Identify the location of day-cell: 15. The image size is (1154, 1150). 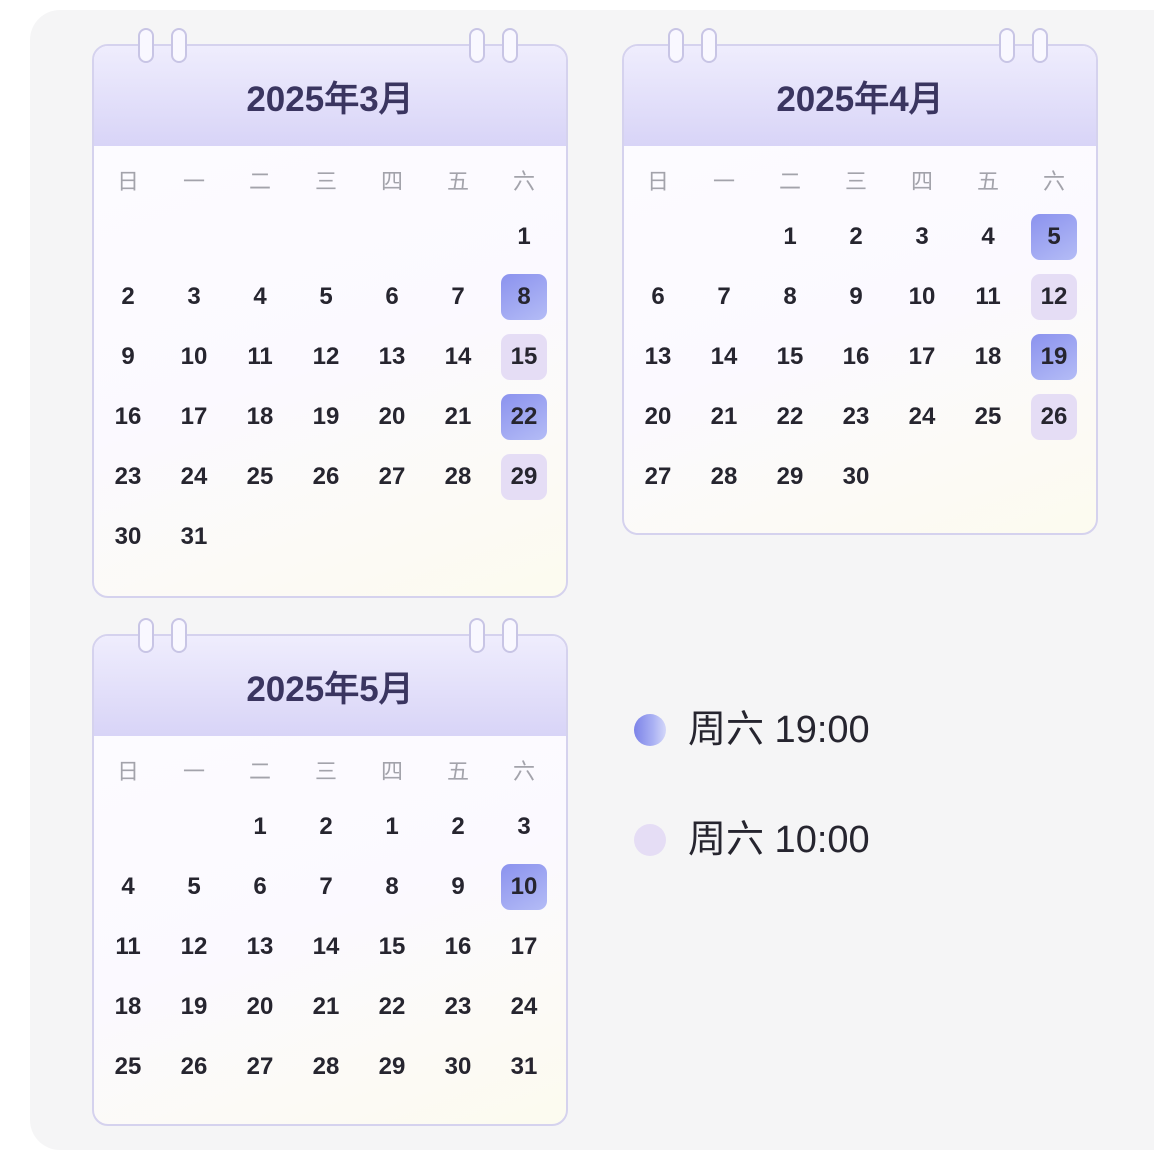
(392, 947).